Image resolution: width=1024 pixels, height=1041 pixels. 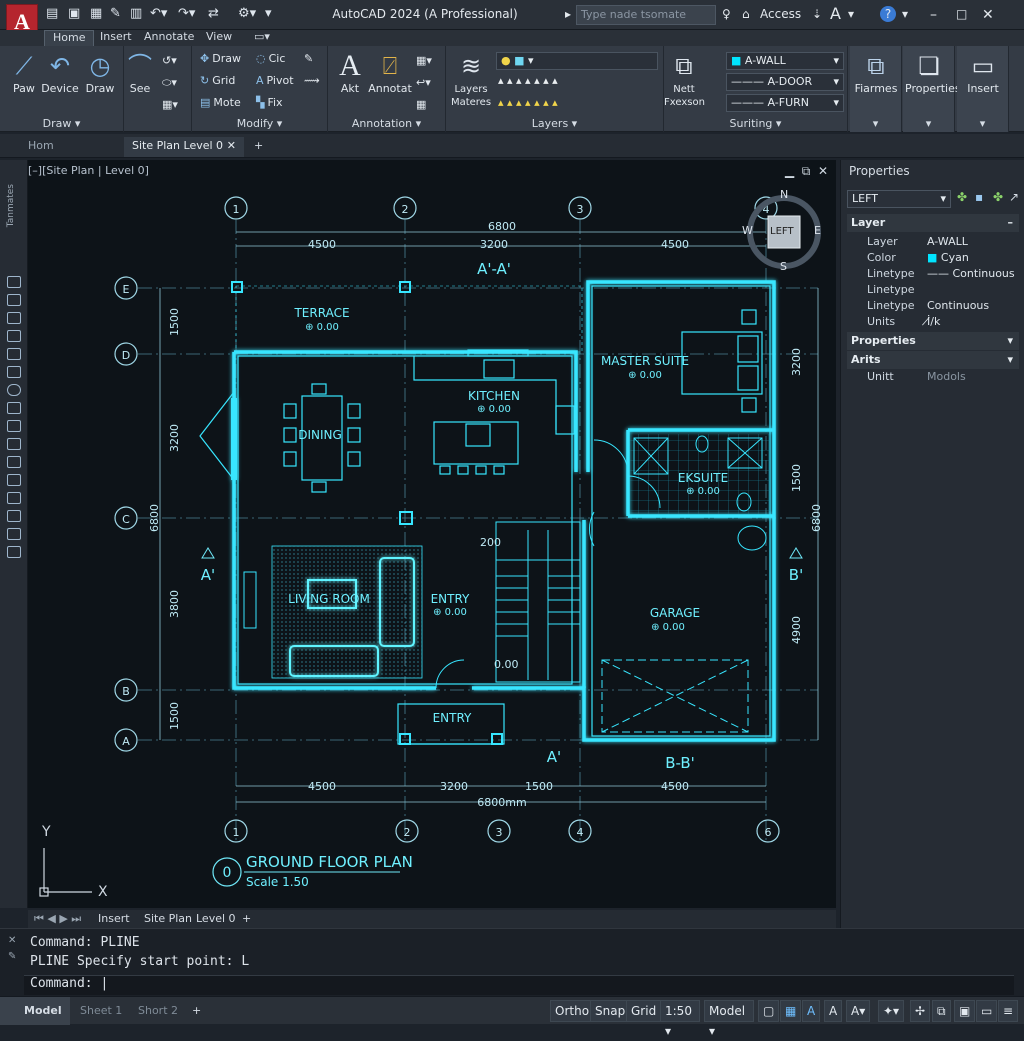 I want to click on video-tab-icon: ▭▾, so click(x=262, y=38).